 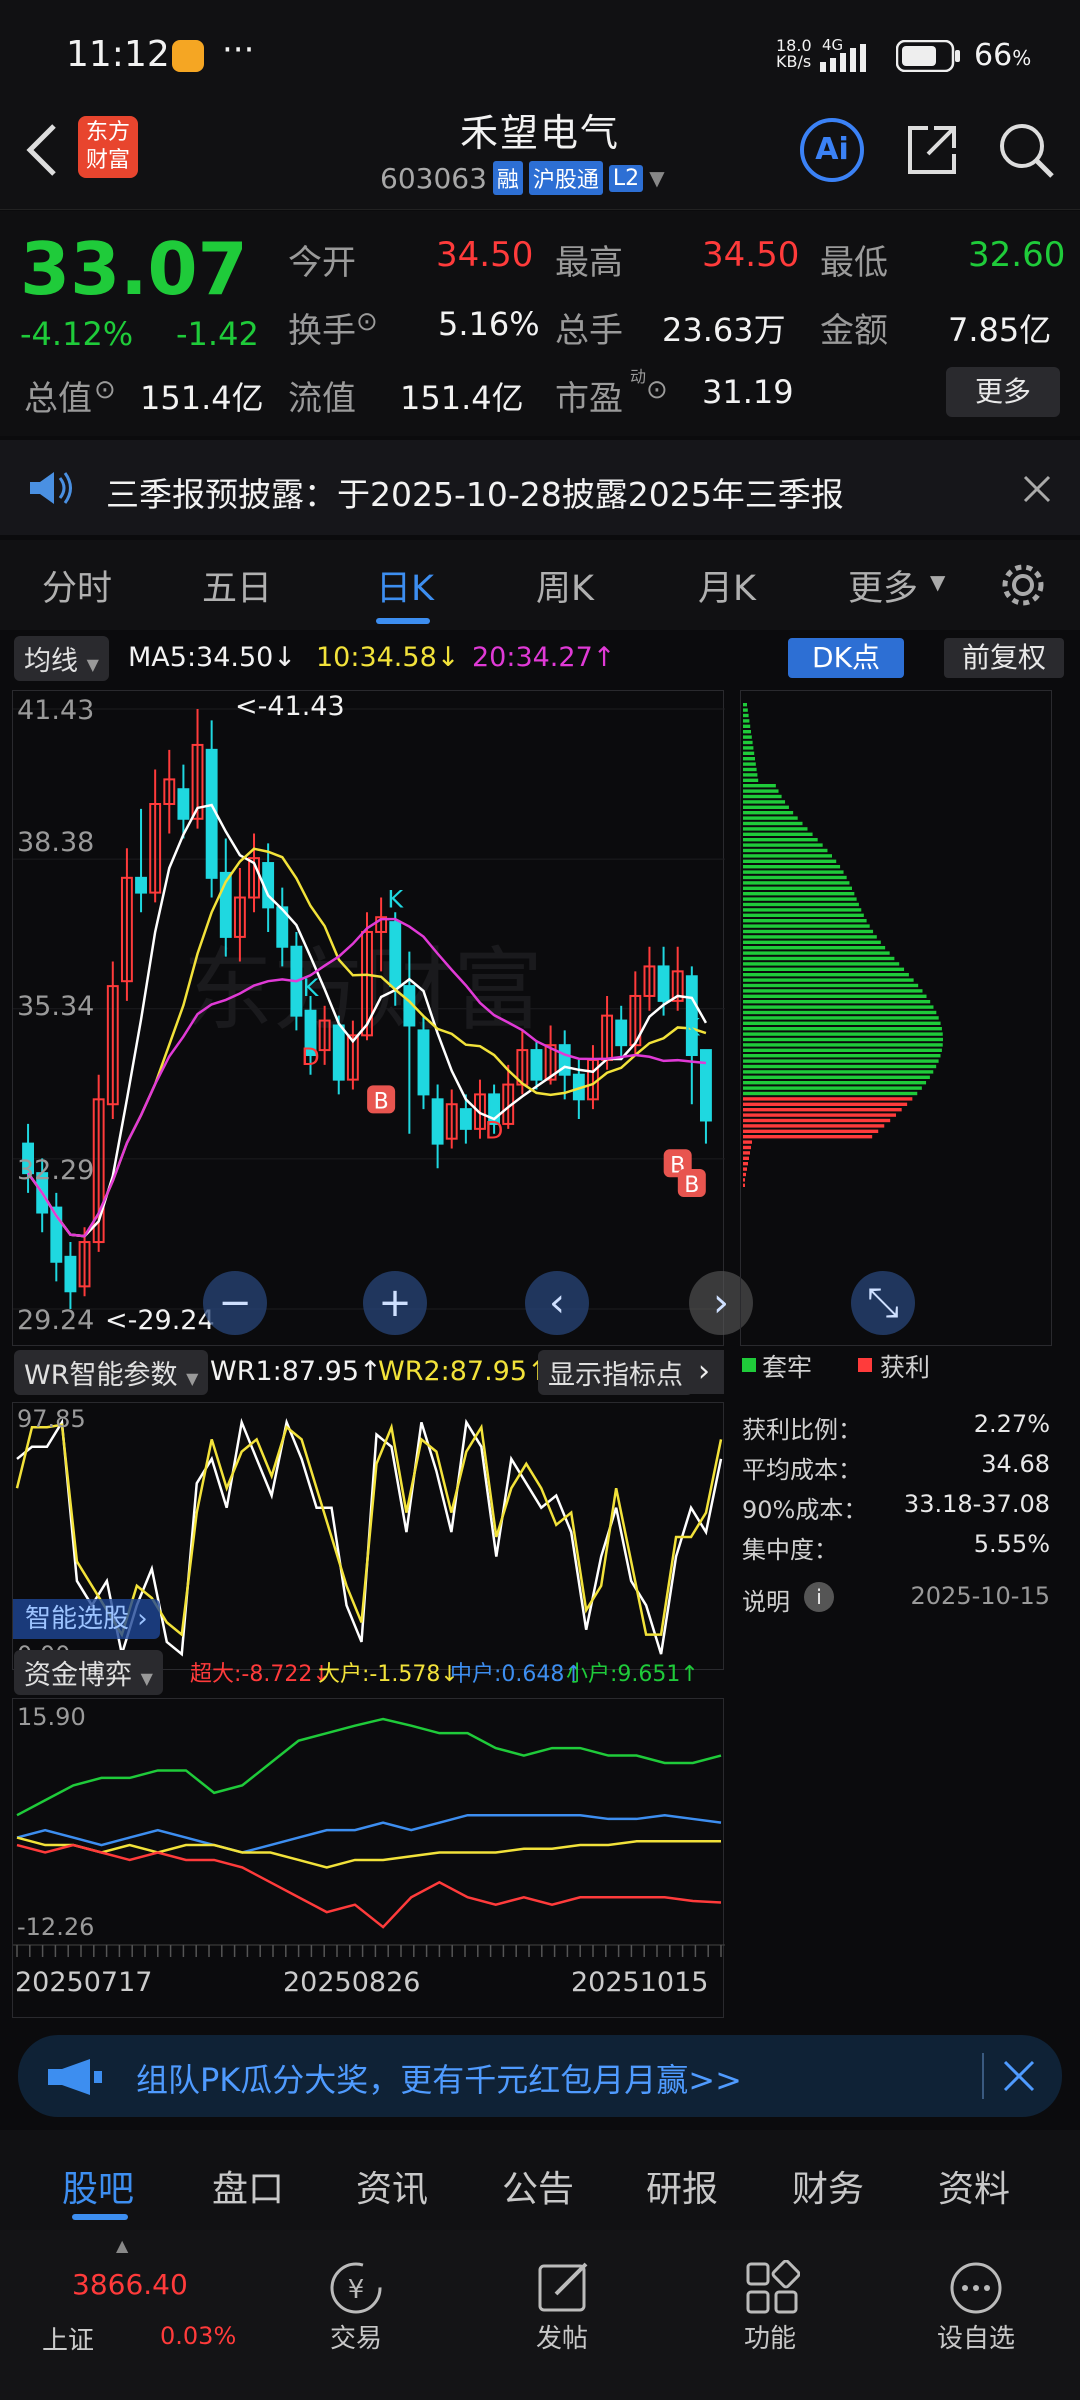 What do you see at coordinates (98, 2186) in the screenshot?
I see `tab-forum: 股吧` at bounding box center [98, 2186].